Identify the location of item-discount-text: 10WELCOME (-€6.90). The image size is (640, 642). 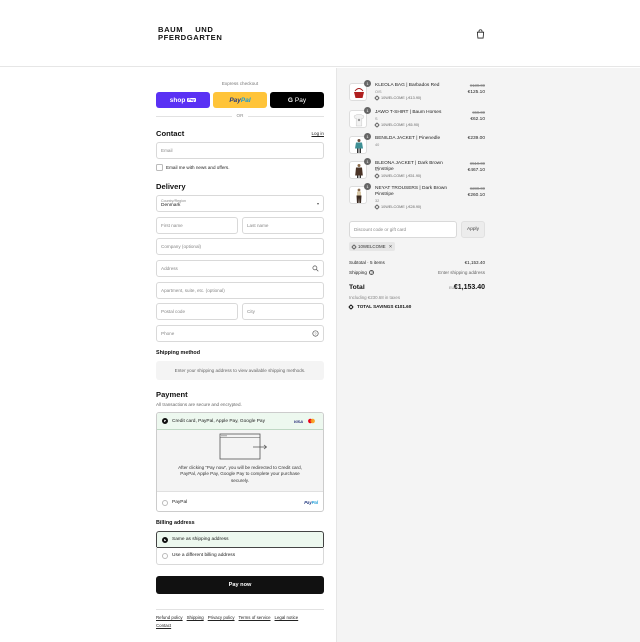
(400, 125).